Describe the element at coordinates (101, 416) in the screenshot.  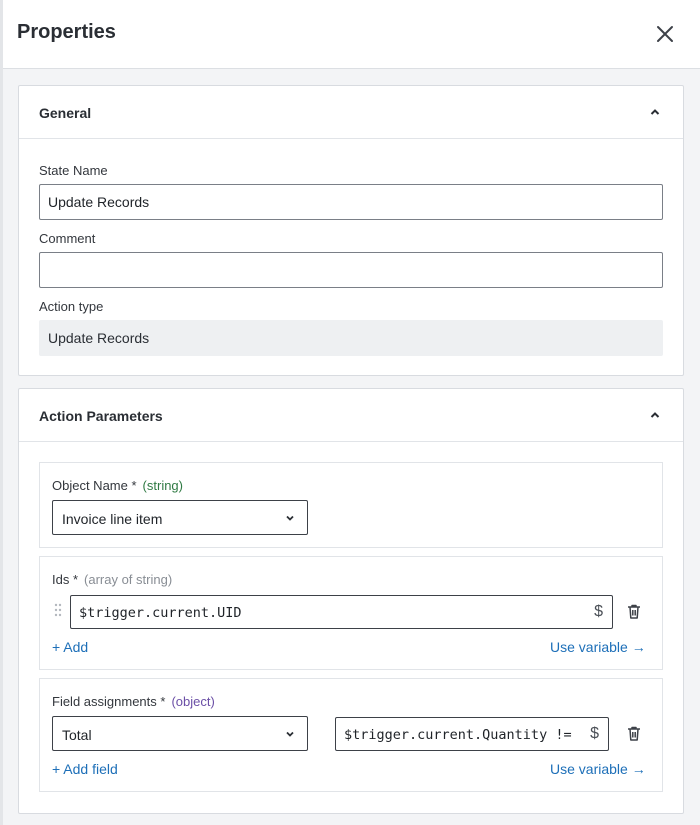
I see `action-parameters-title: Action Parameters` at that location.